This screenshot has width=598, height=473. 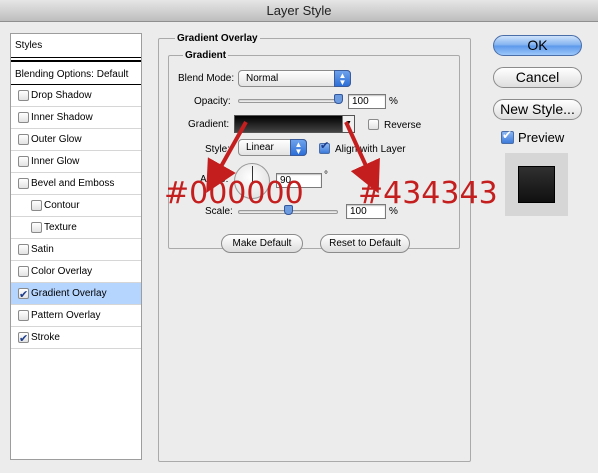 I want to click on annotation-arrows, so click(x=293, y=157).